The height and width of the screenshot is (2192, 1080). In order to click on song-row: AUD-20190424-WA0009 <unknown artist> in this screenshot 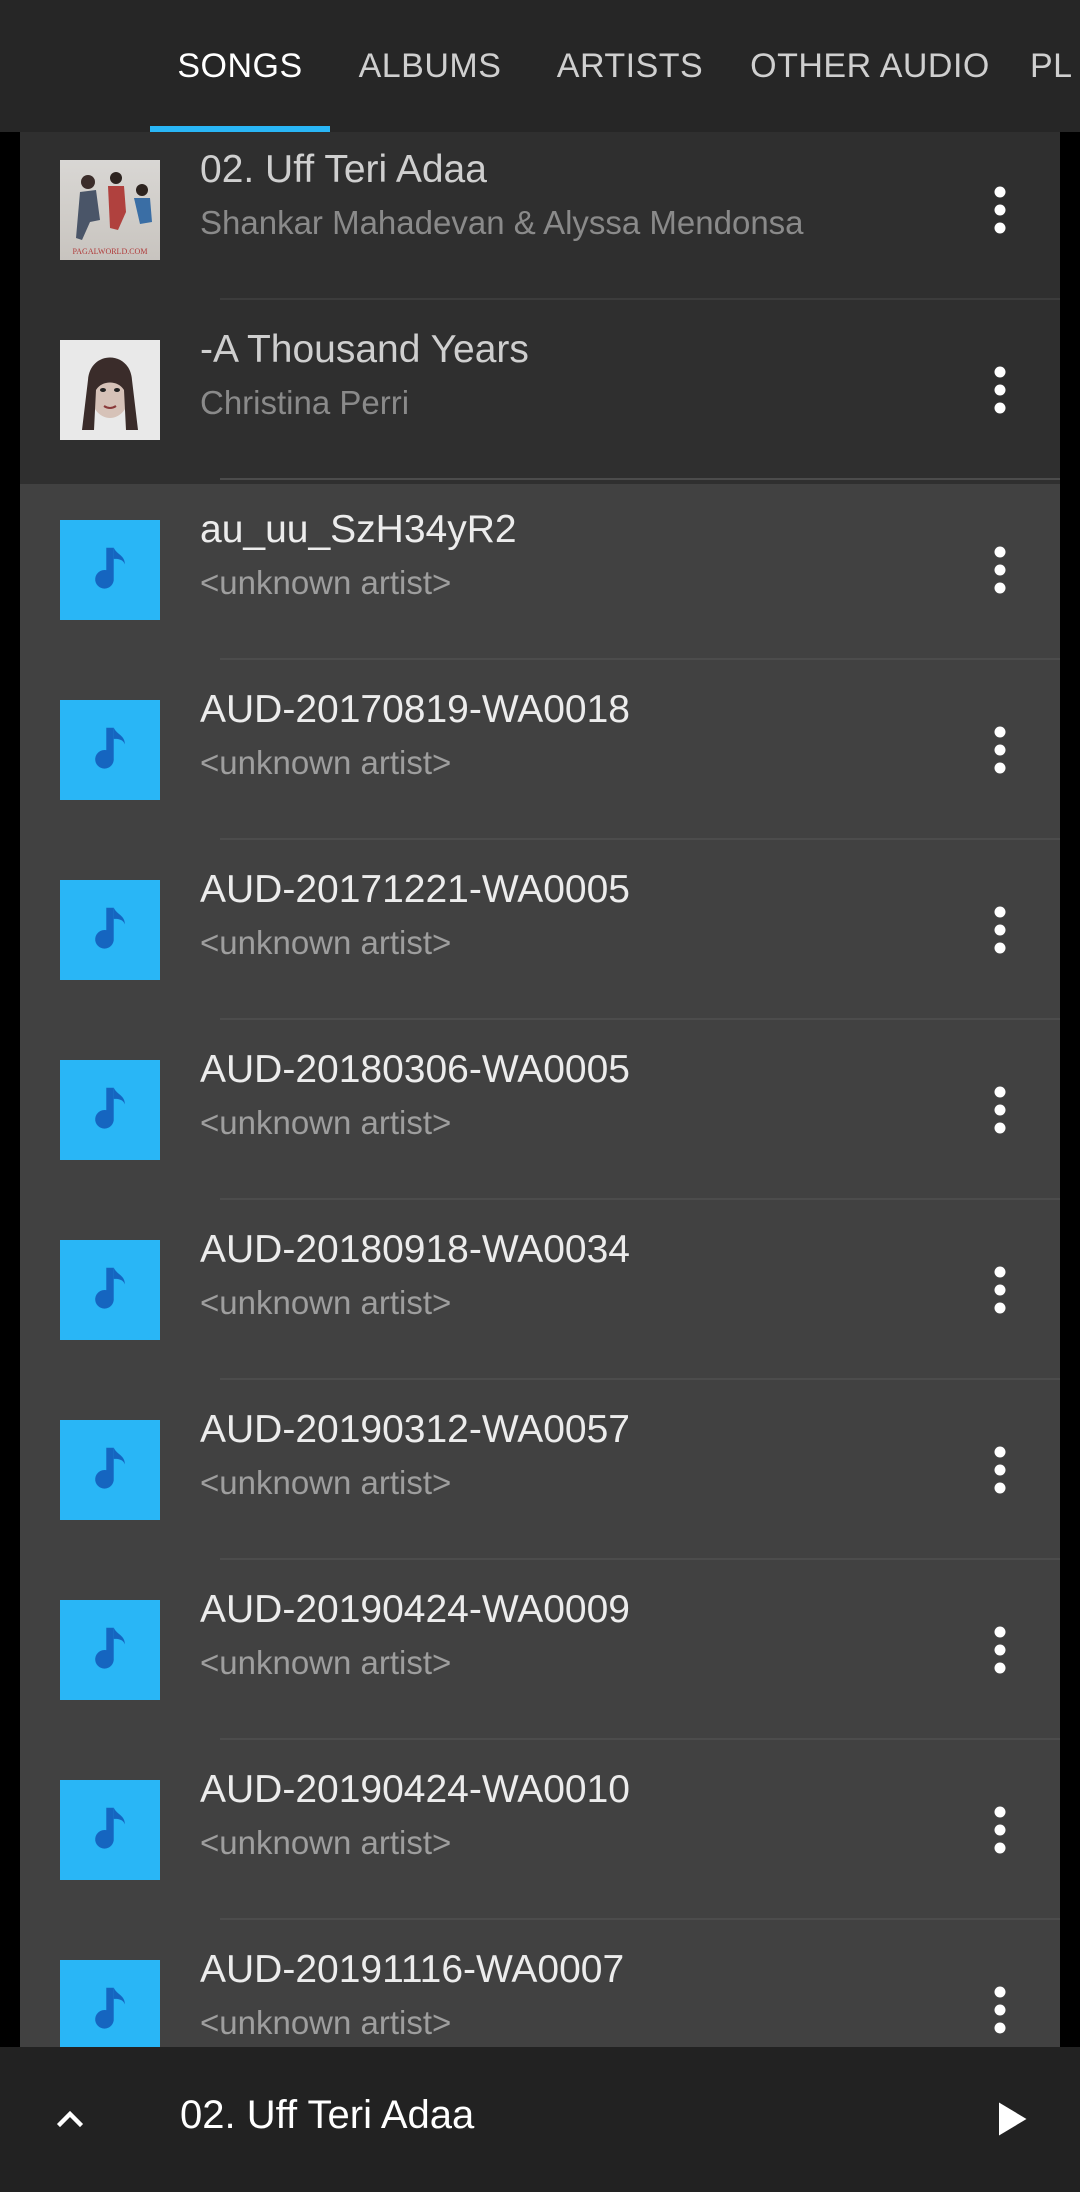, I will do `click(540, 1650)`.